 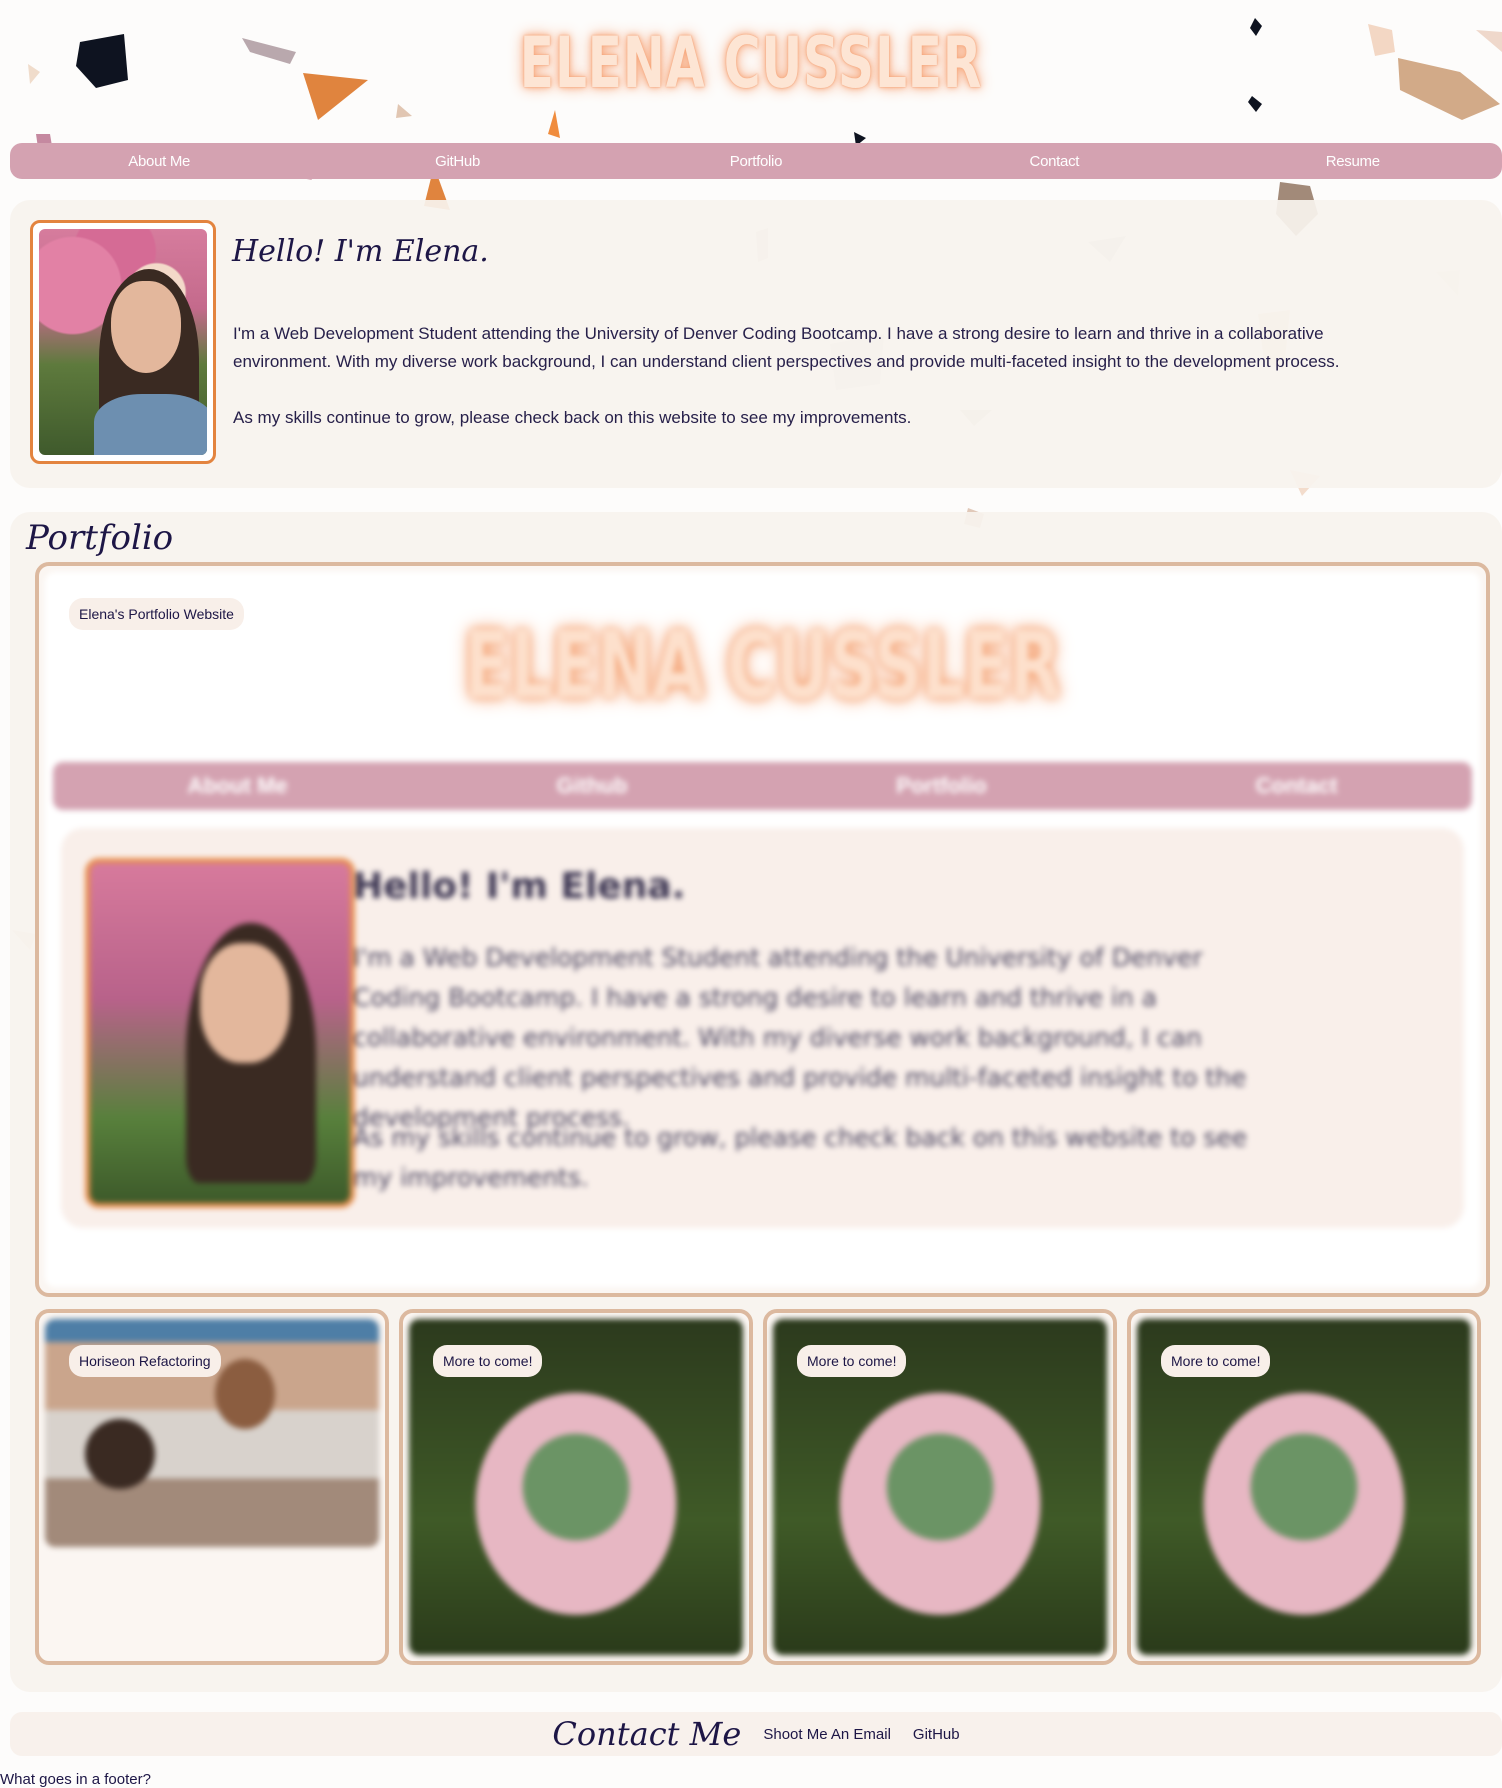 What do you see at coordinates (100, 538) in the screenshot?
I see `portfolio-heading: Portfolio` at bounding box center [100, 538].